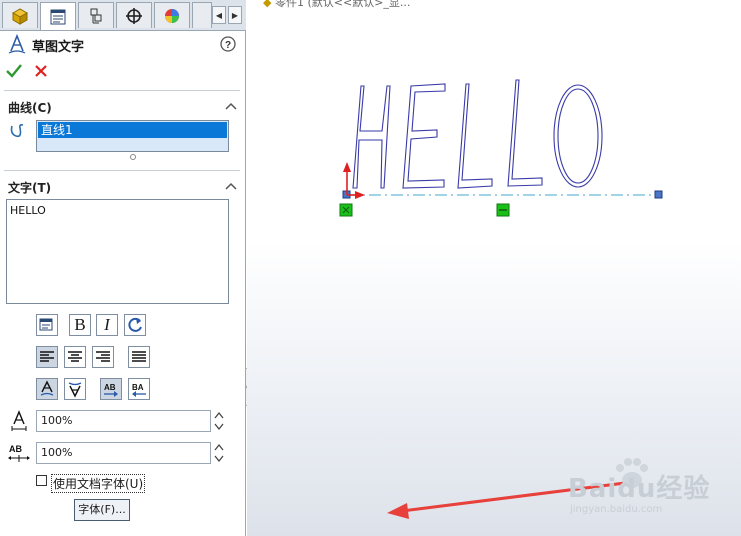 This screenshot has width=741, height=536. Describe the element at coordinates (219, 421) in the screenshot. I see `width-factor-stepper` at that location.